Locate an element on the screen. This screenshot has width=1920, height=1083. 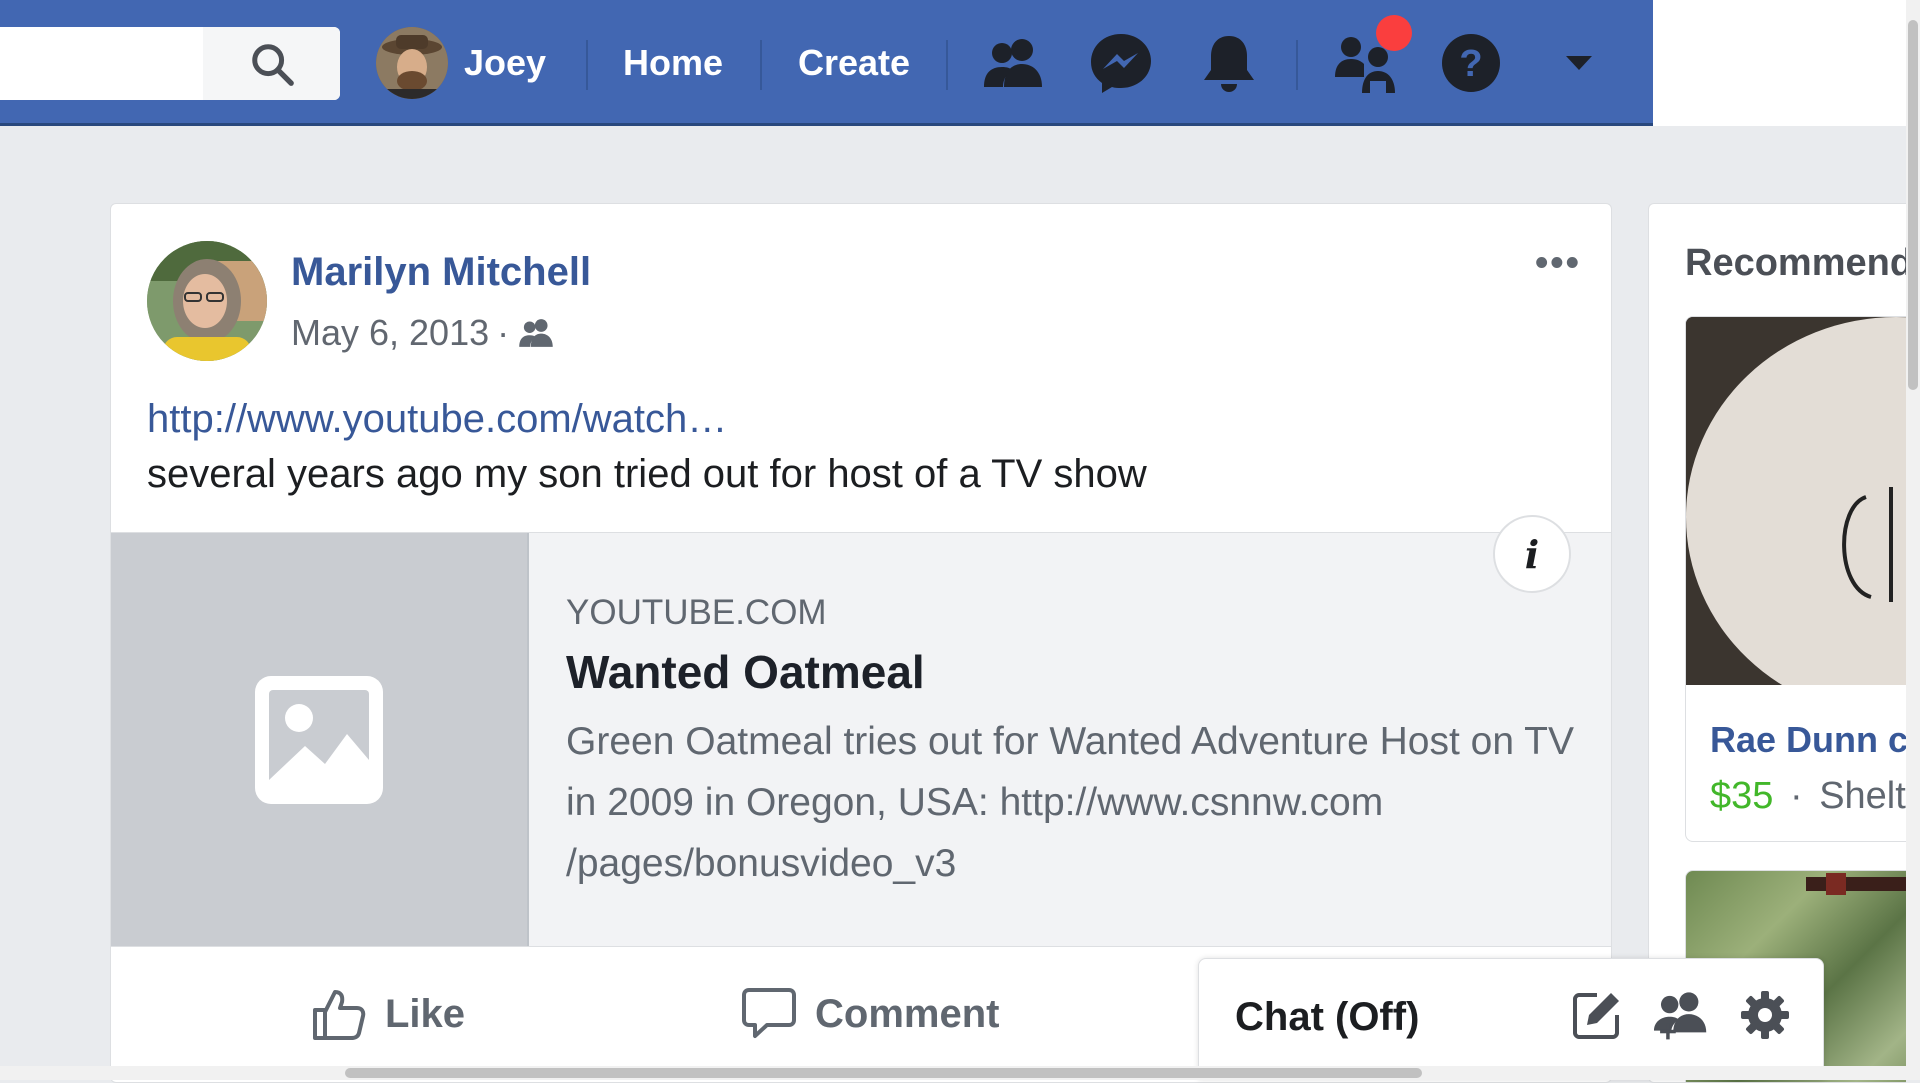
recommendations-panel: Recommend Rae Dunn c $35 · Shelto is located at coordinates (1777, 643).